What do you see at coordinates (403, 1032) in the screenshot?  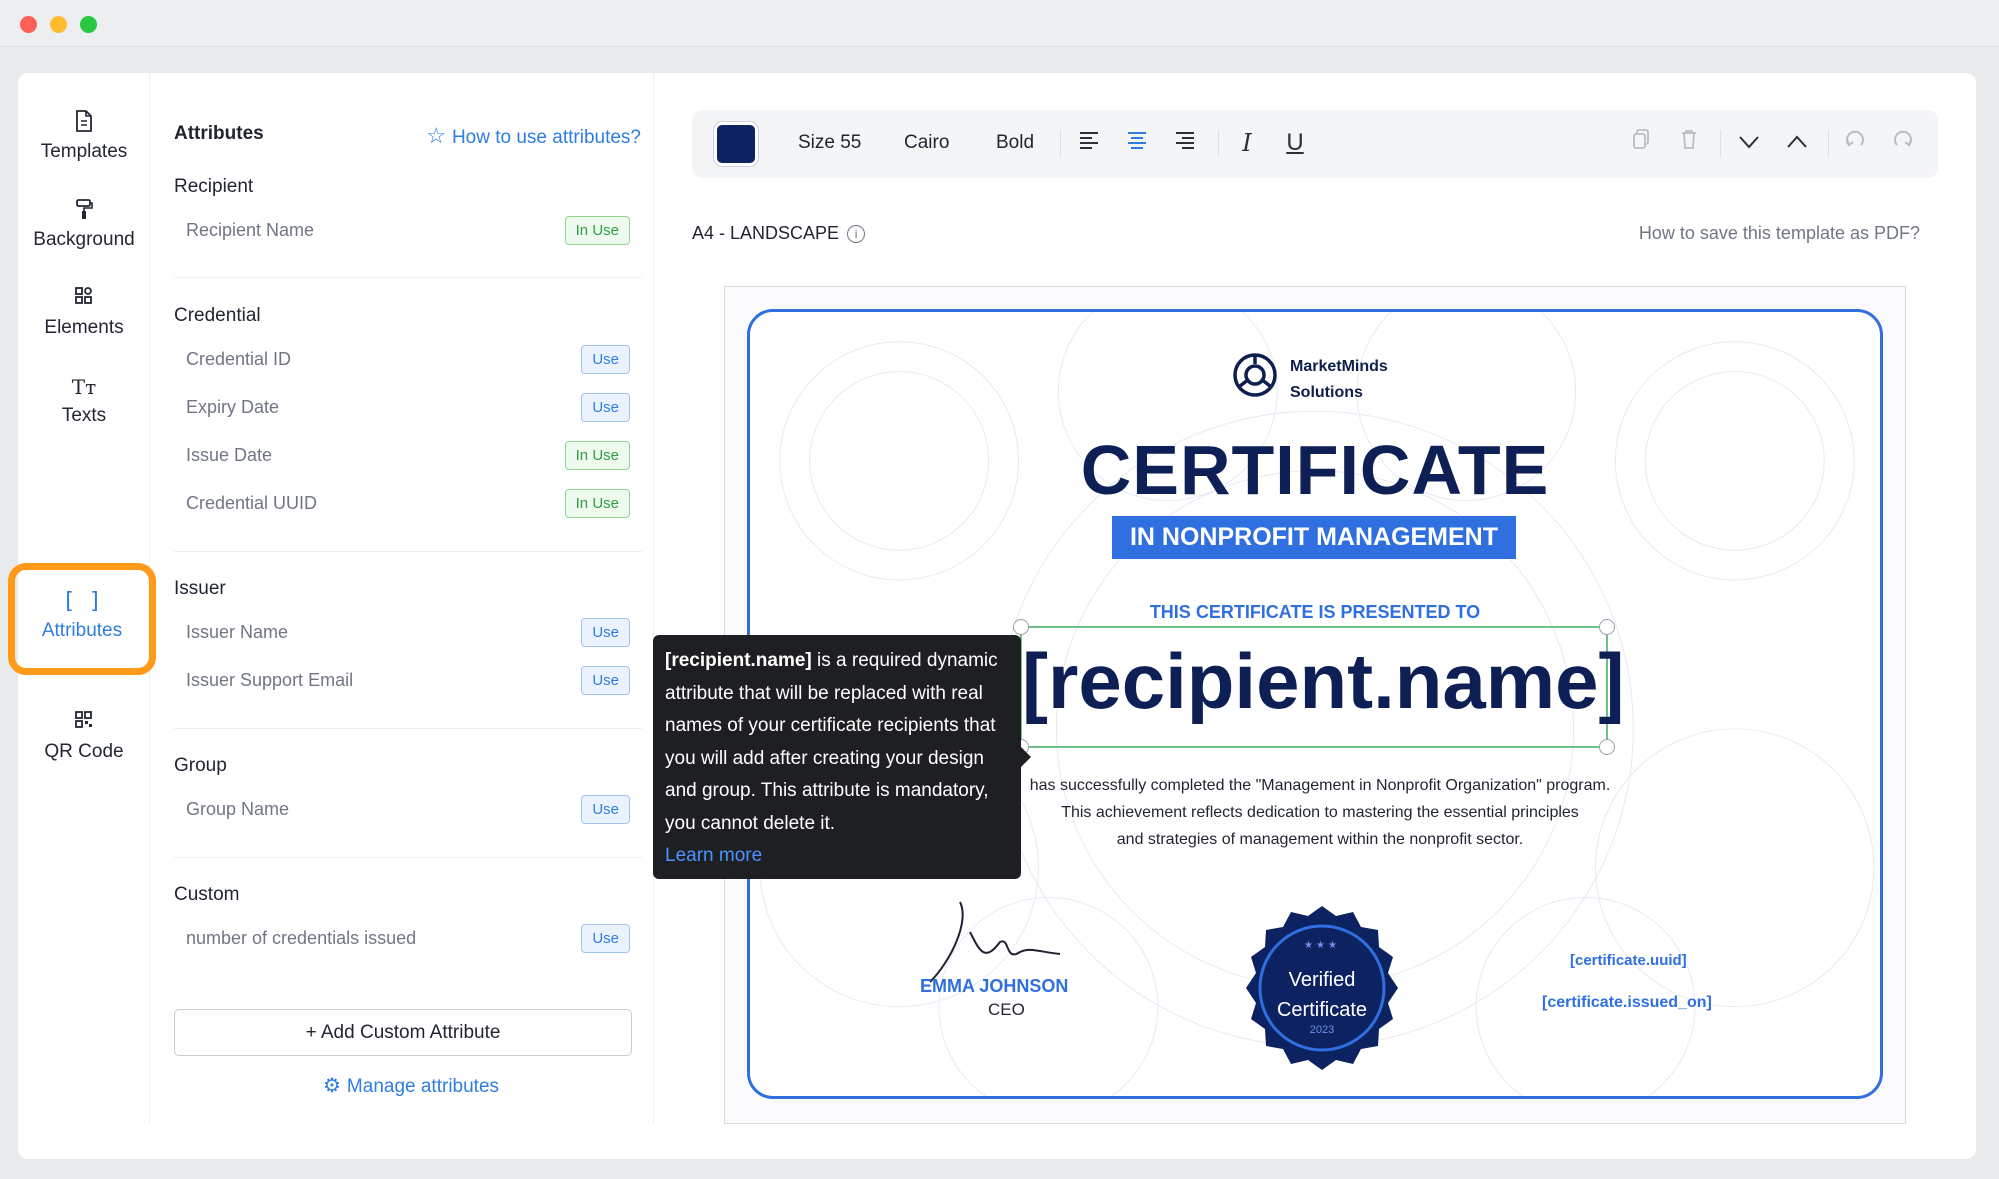 I see `add-custom-attribute-button: + Add Custom Attribute` at bounding box center [403, 1032].